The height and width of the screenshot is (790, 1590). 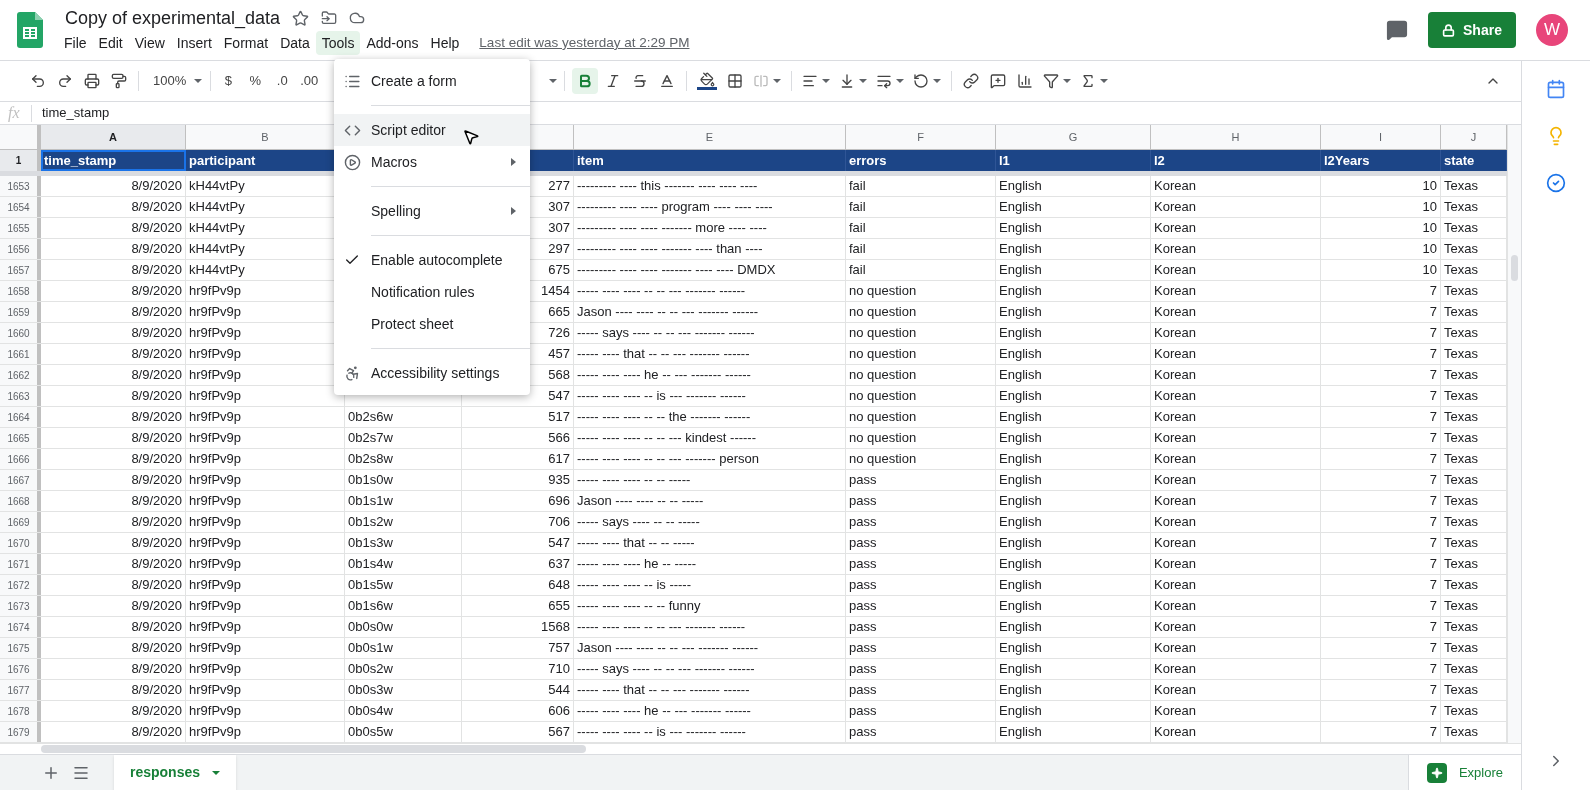 What do you see at coordinates (584, 43) in the screenshot?
I see `last-edit-link: Last edit was yesterday at 2:29 PM` at bounding box center [584, 43].